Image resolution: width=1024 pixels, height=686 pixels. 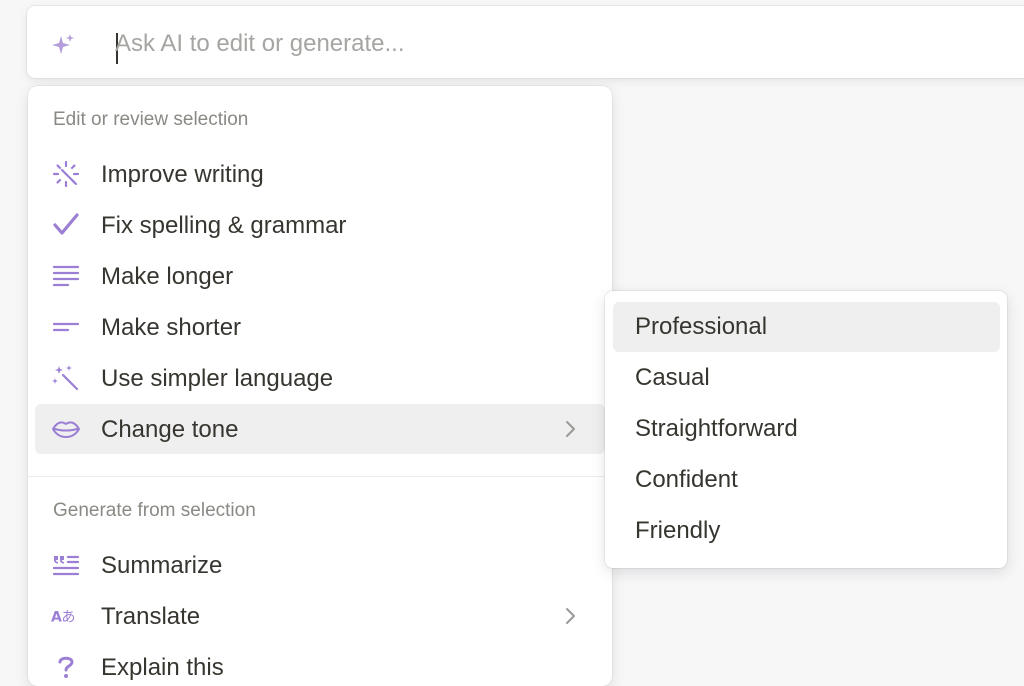 What do you see at coordinates (217, 378) in the screenshot?
I see `menu-item-label: Use simpler language` at bounding box center [217, 378].